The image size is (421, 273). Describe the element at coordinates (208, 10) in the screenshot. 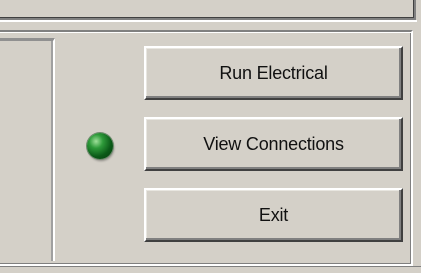

I see `top-frame` at that location.